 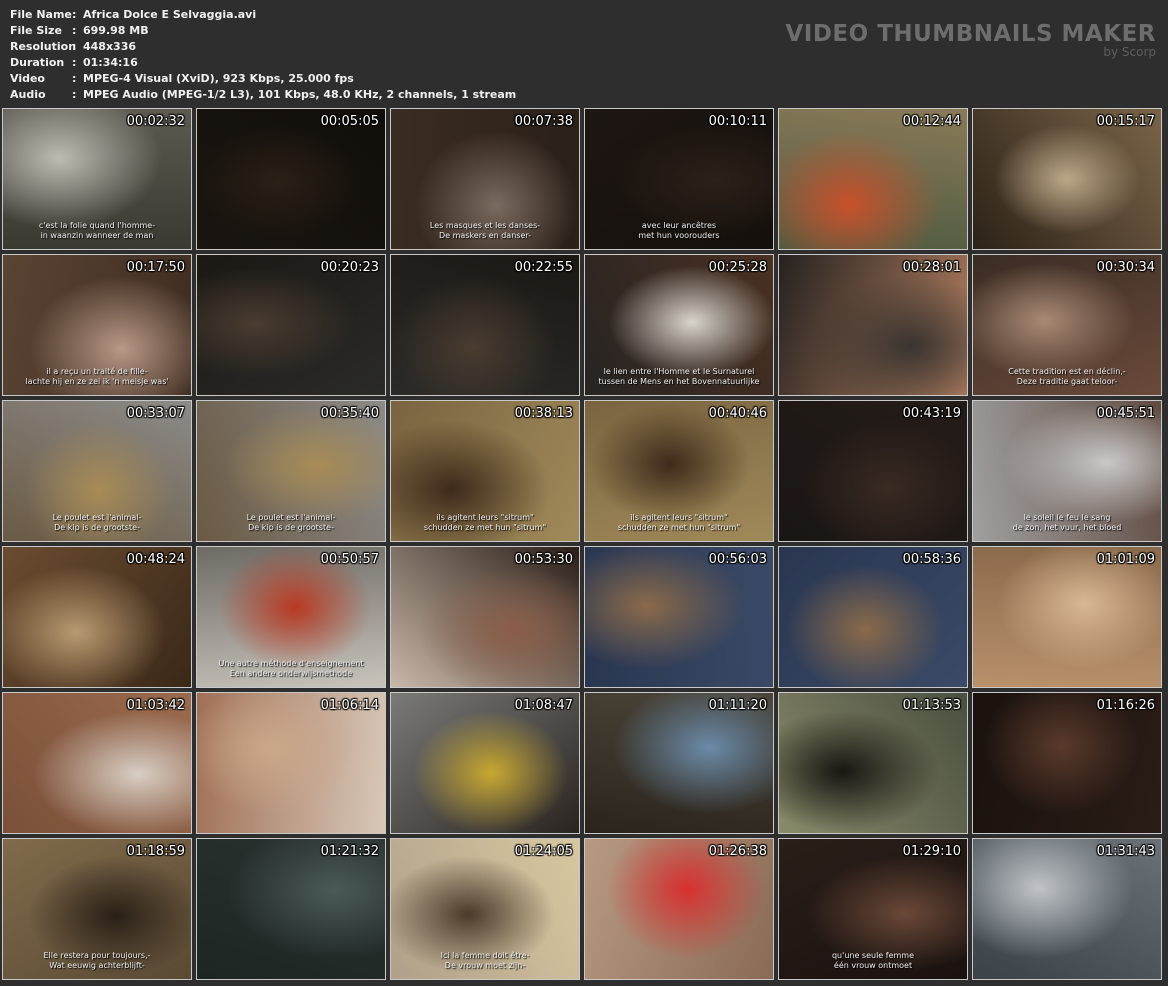 I want to click on video-thumbnail: 01:21:32, so click(x=291, y=909).